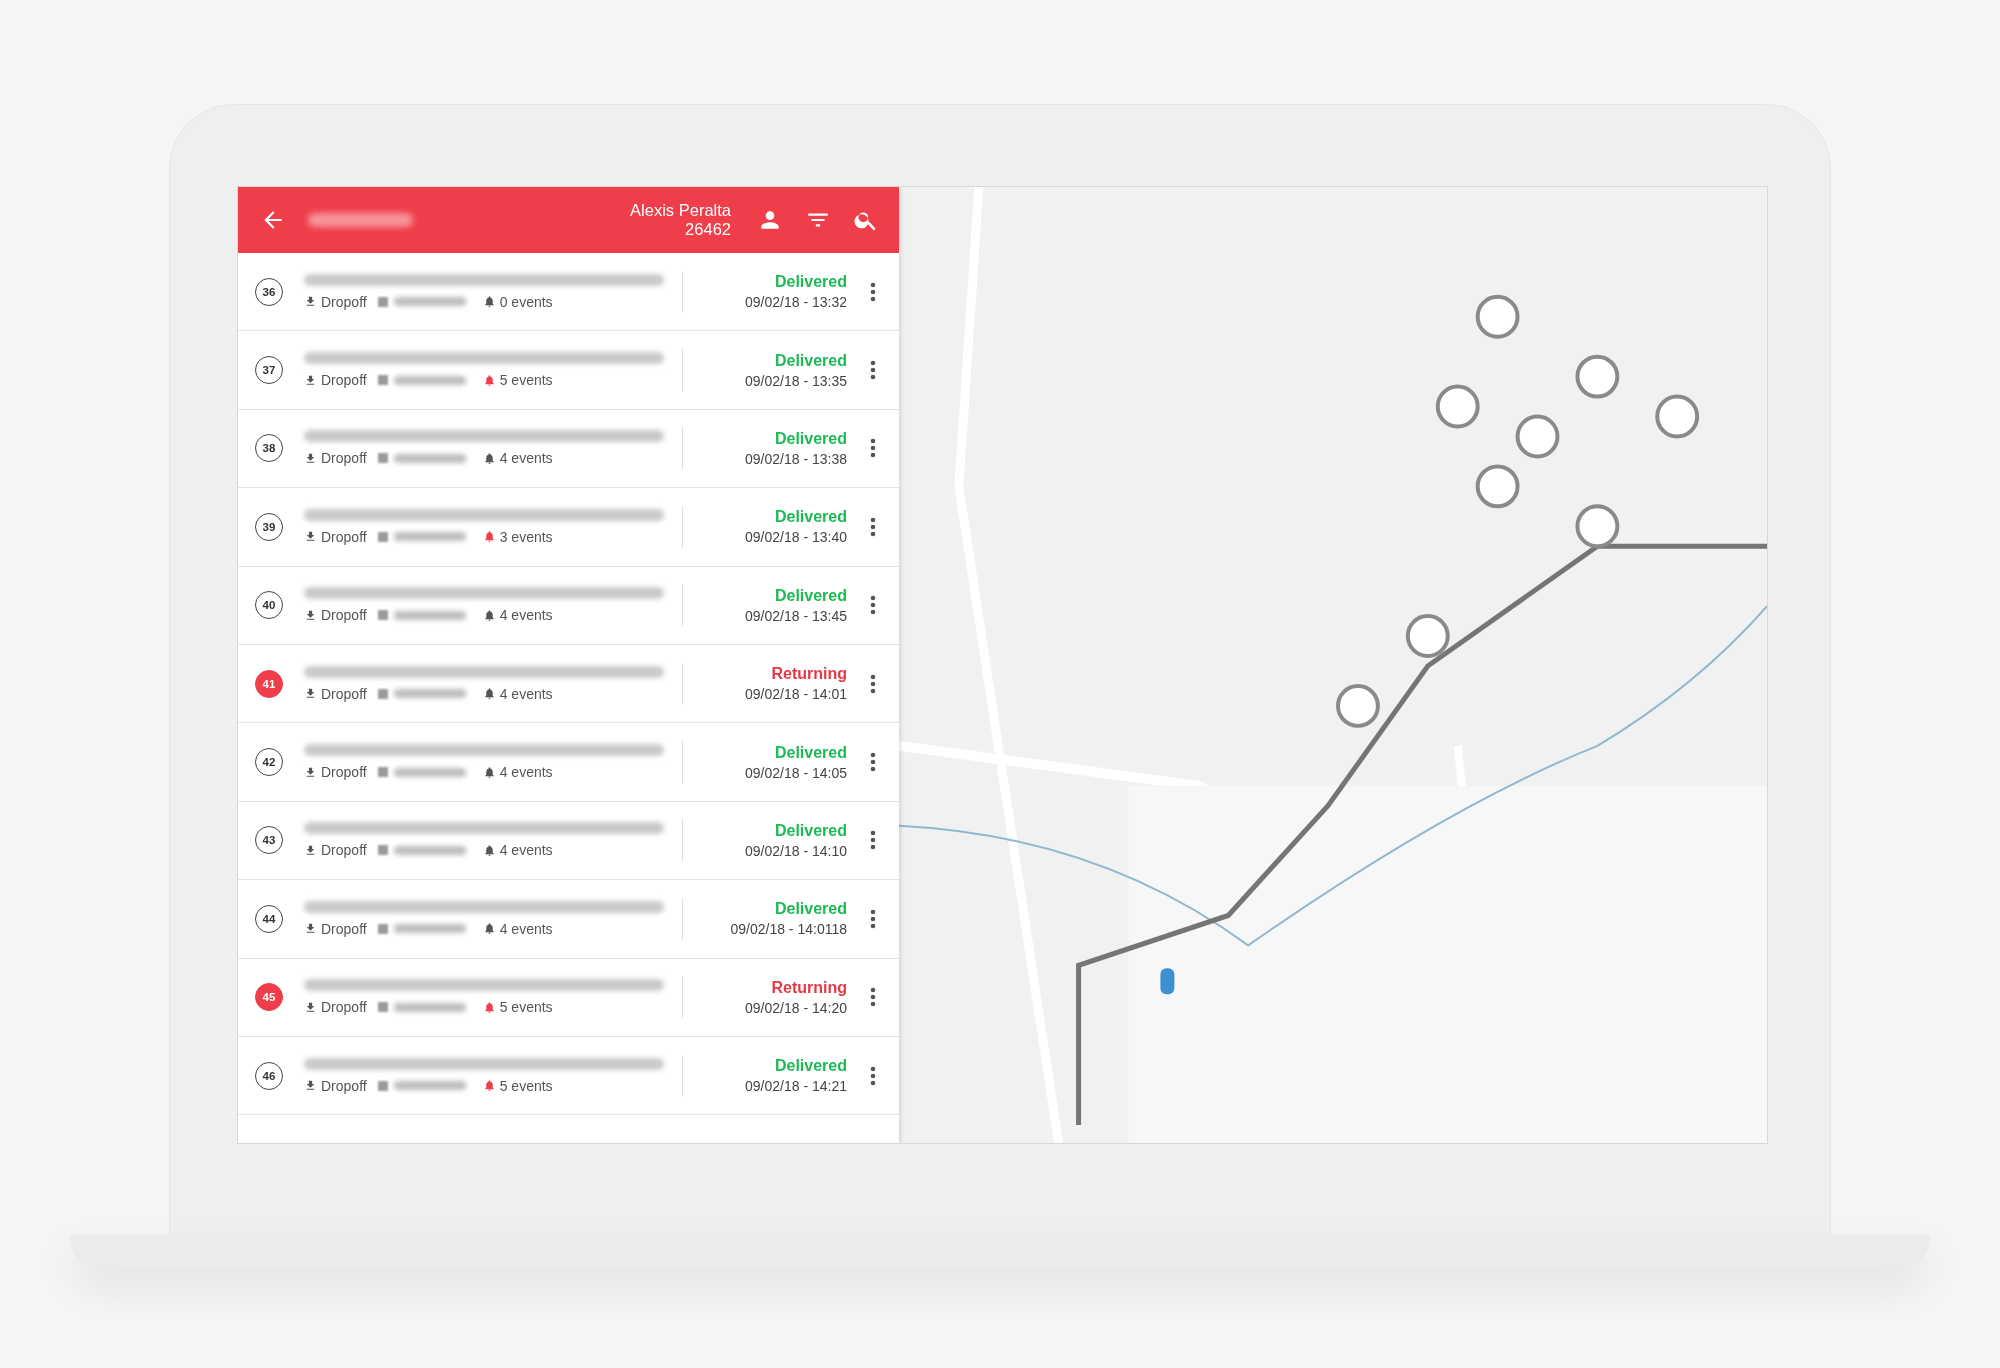  What do you see at coordinates (796, 1086) in the screenshot?
I see `delivery-time: 09/02/18 - 14:21` at bounding box center [796, 1086].